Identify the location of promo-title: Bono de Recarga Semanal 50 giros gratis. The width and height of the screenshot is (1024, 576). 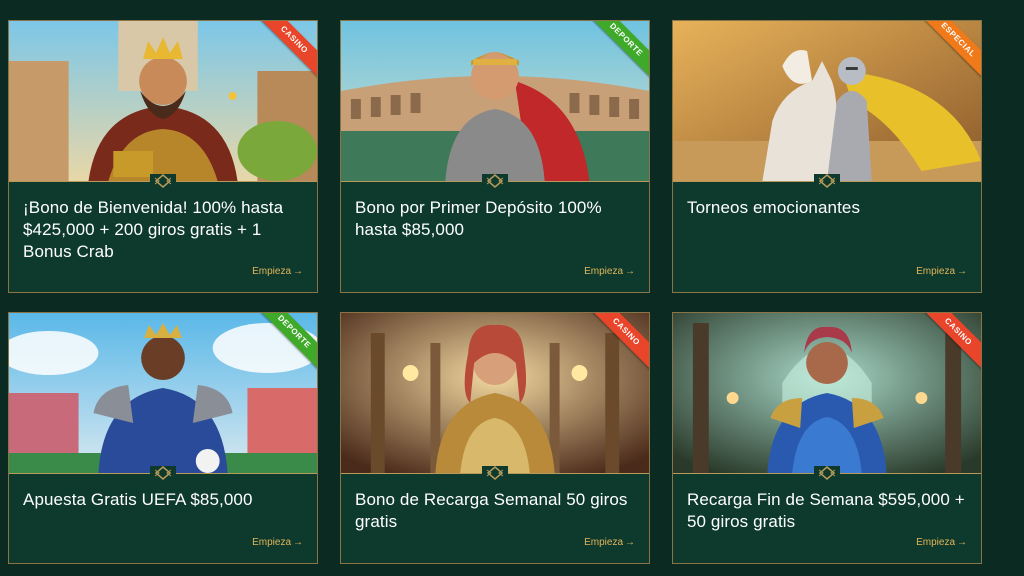
(491, 510).